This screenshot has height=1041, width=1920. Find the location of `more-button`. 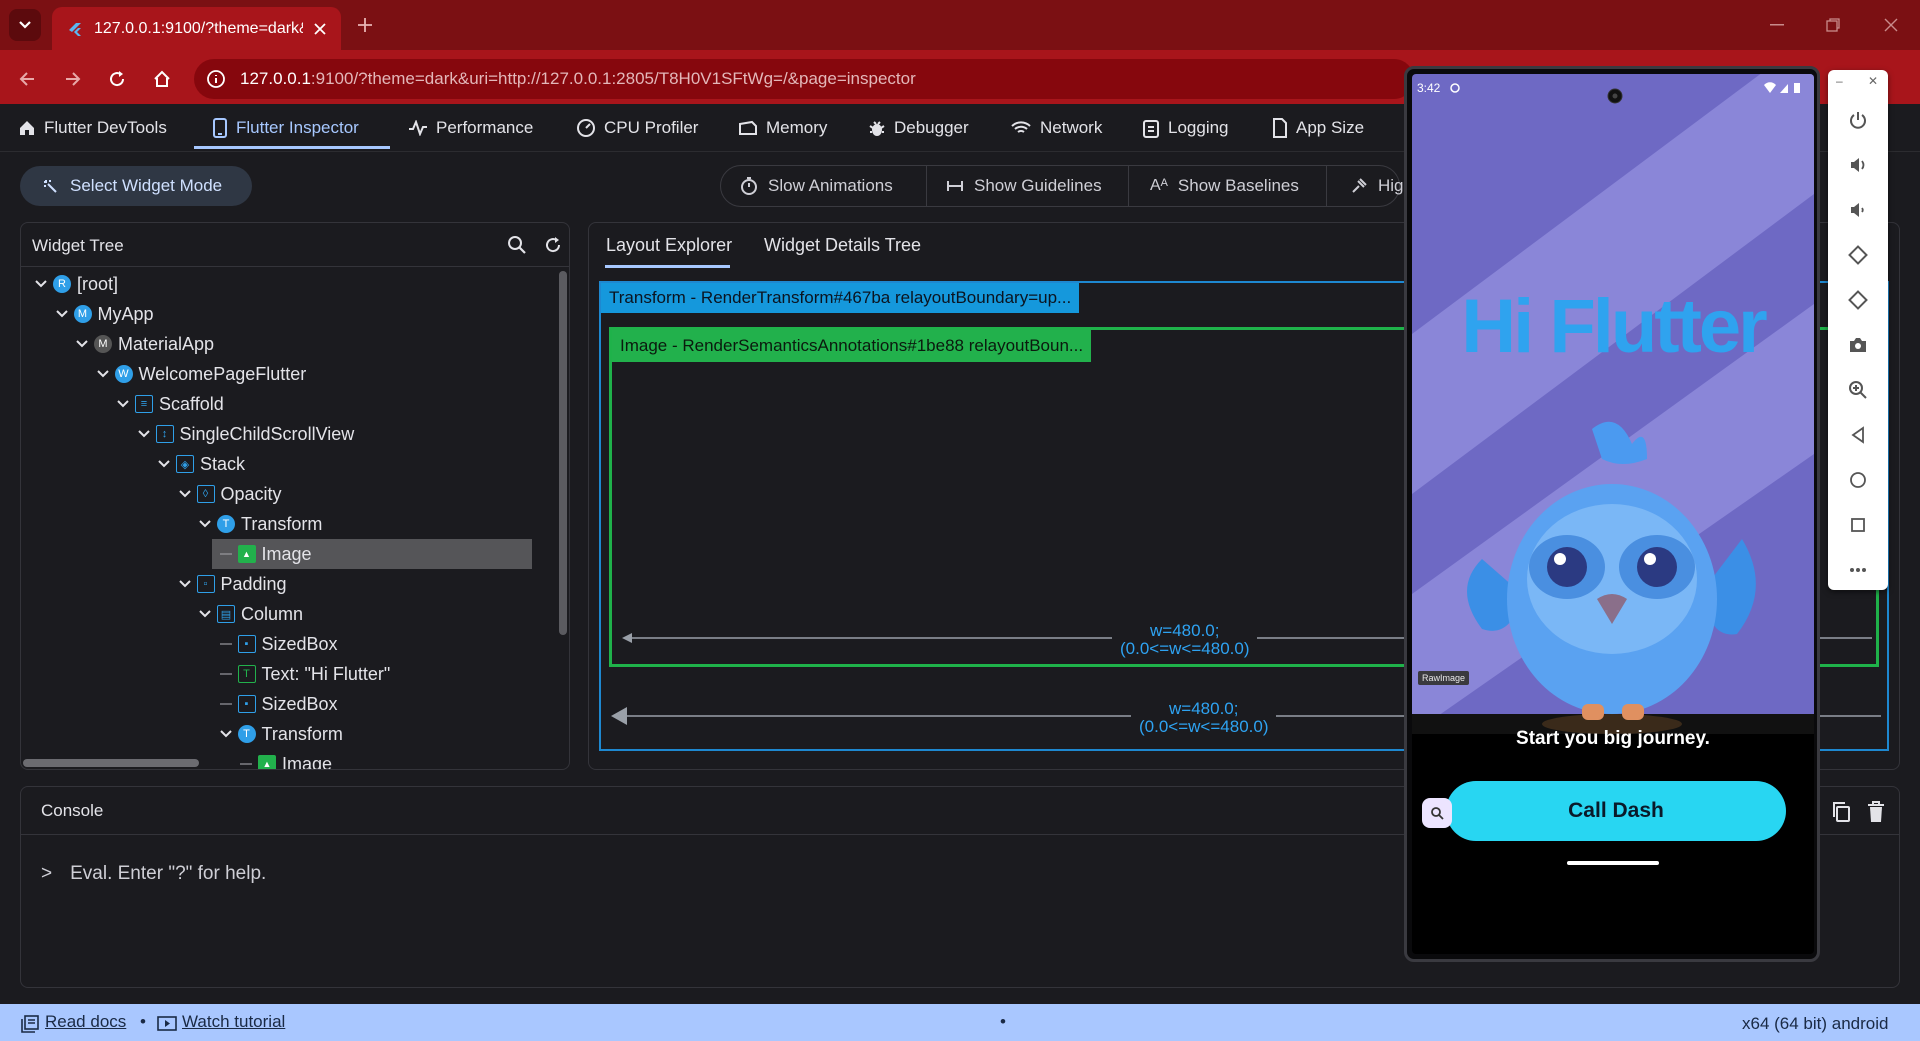

more-button is located at coordinates (1858, 570).